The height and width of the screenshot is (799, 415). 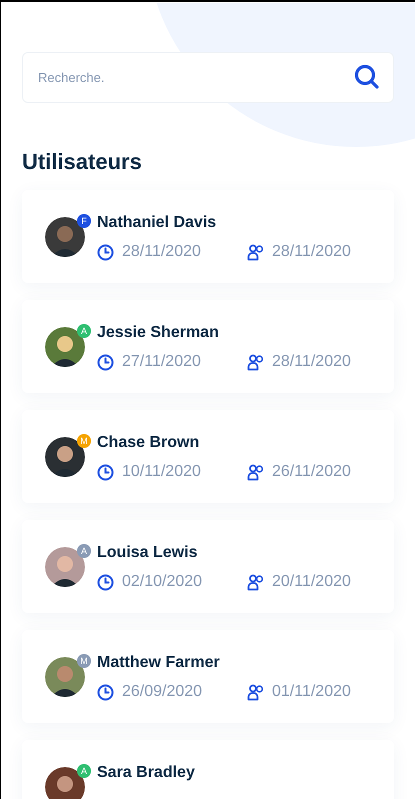 I want to click on created-date: 10/11/2020, so click(x=162, y=472).